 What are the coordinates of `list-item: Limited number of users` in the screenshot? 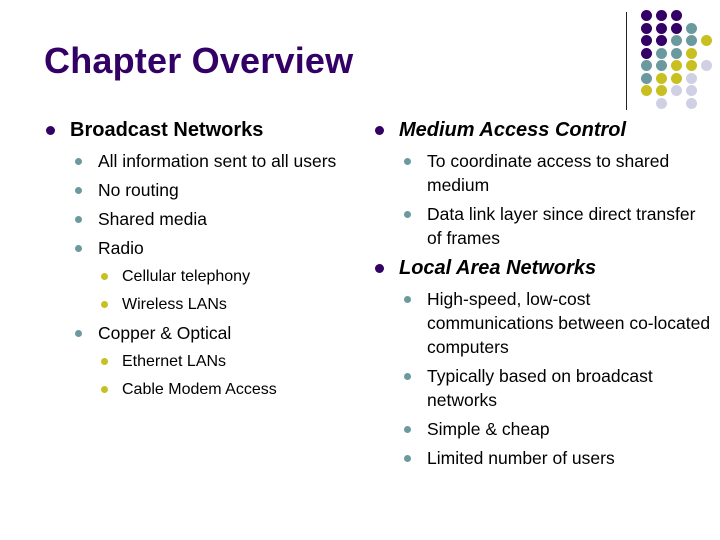 It's located at (533, 458).